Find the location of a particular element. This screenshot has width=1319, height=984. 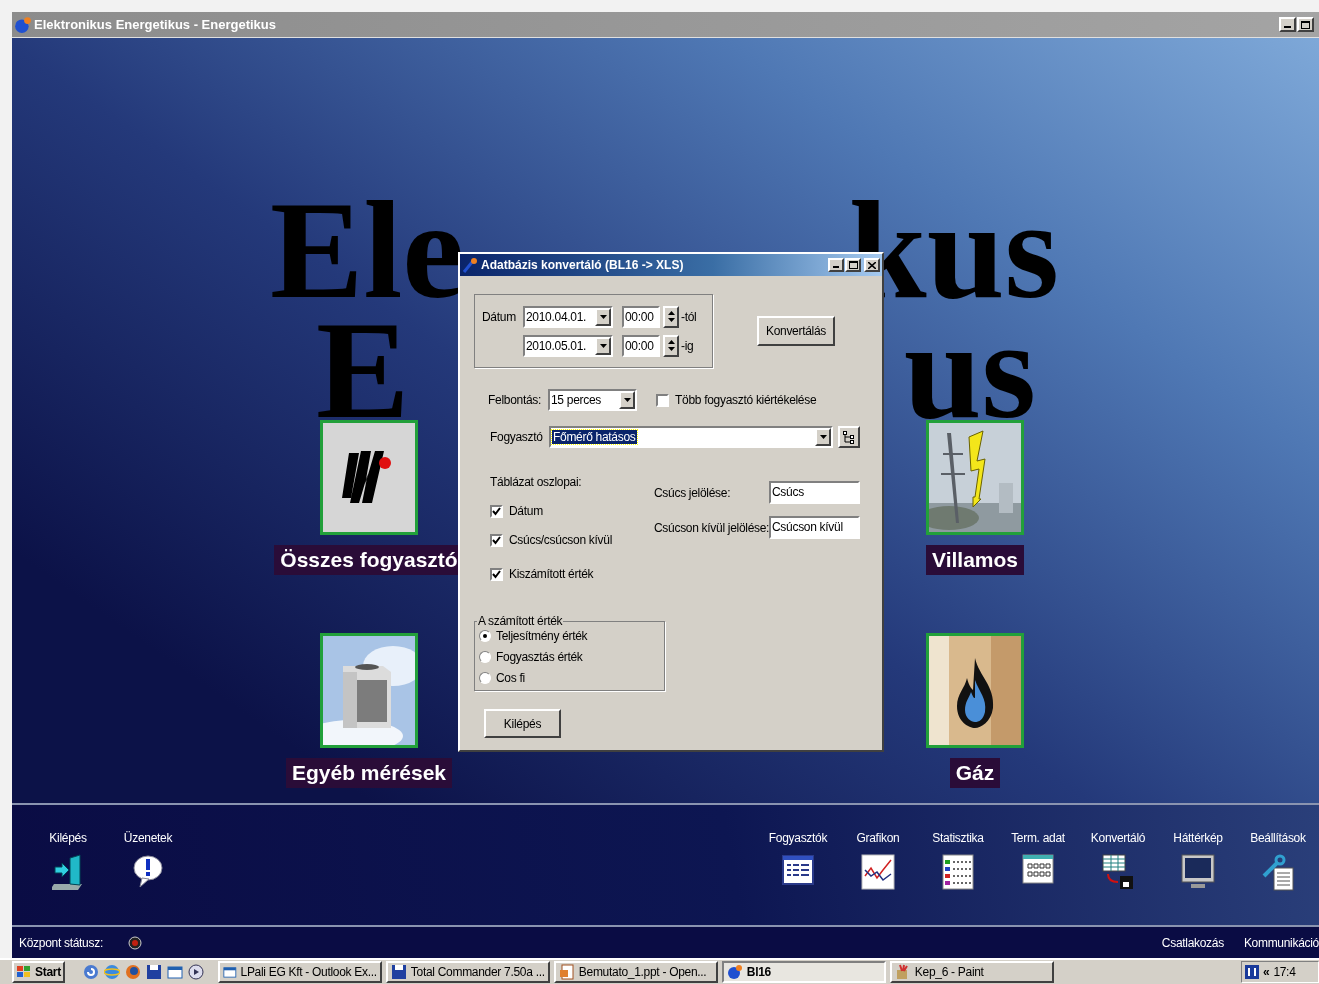

status-link: Csatlakozás is located at coordinates (1192, 942).